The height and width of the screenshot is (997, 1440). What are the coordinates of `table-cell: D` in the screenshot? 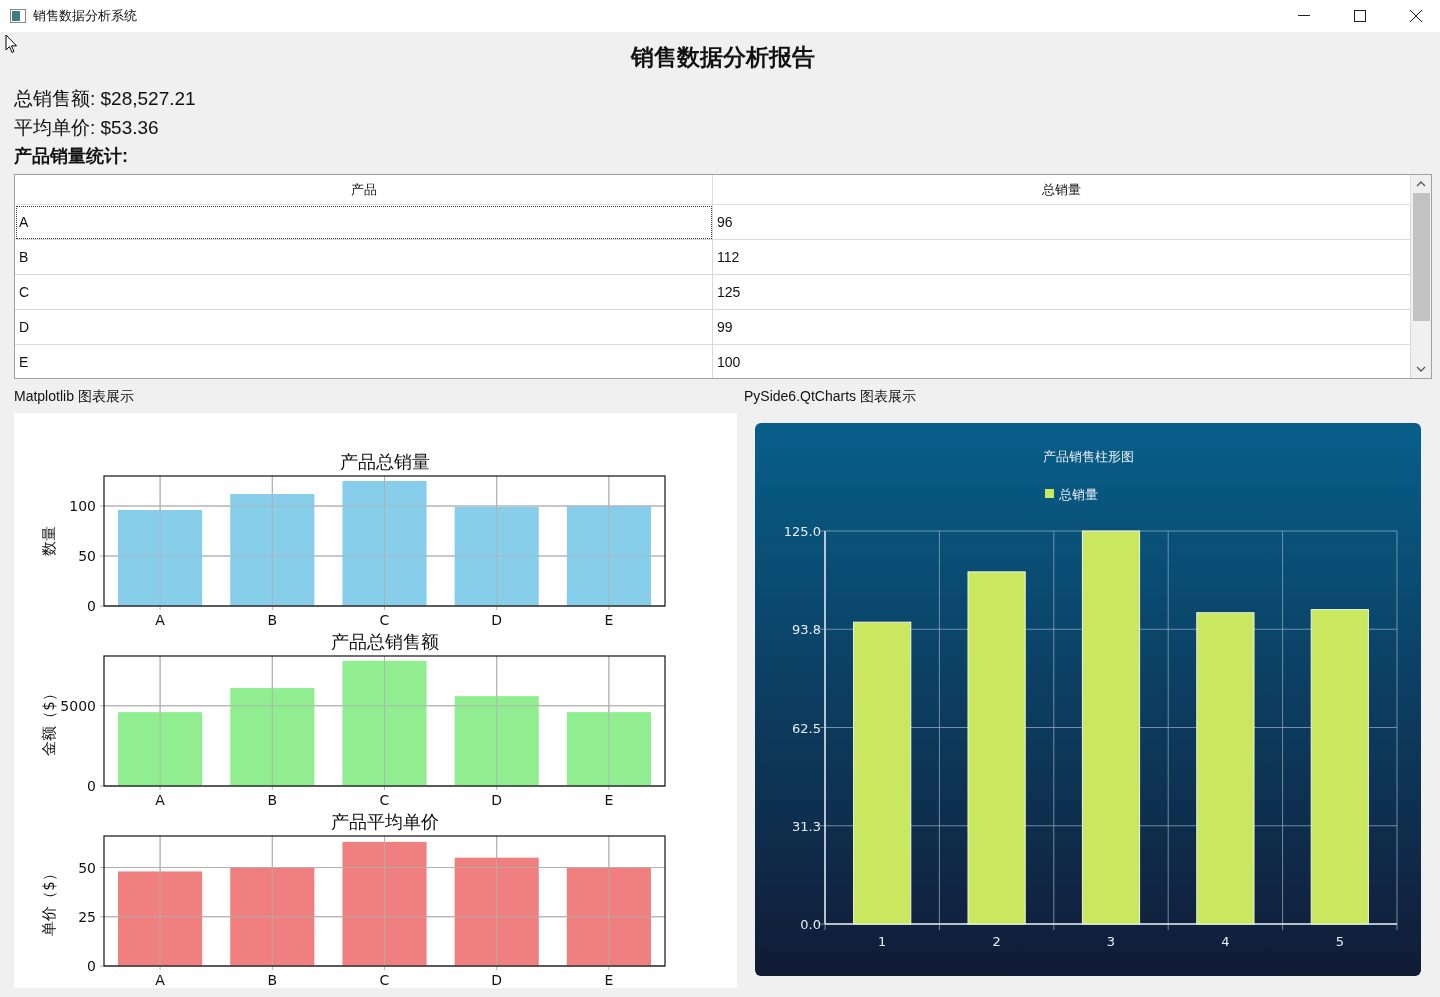 It's located at (364, 327).